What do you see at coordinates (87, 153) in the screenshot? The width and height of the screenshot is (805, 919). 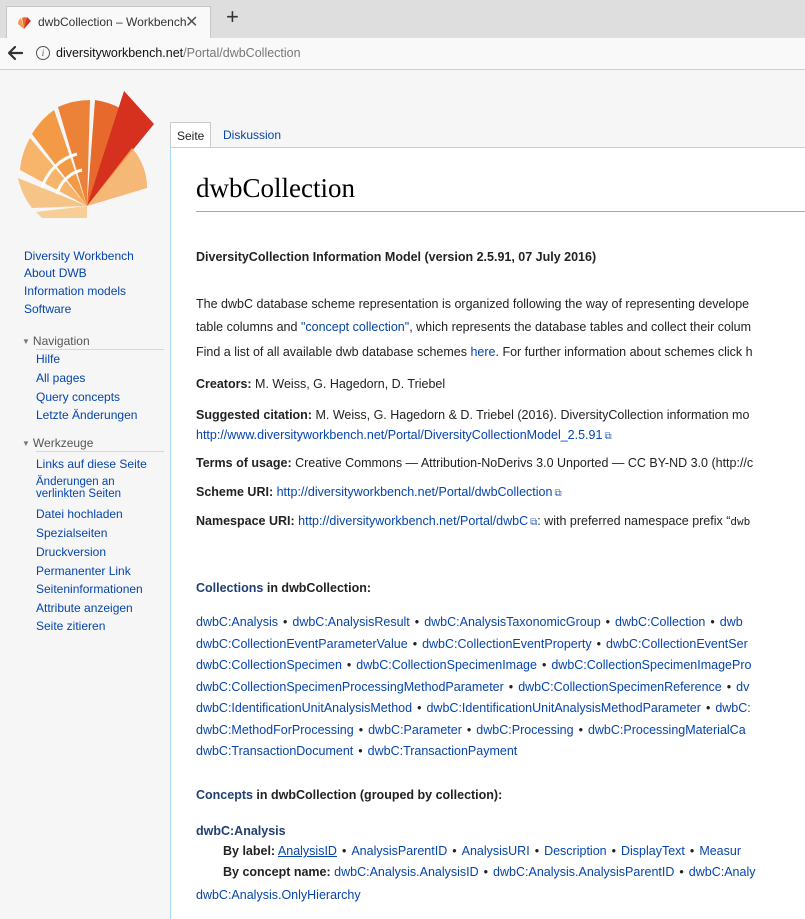 I see `diversity-workbench-logo` at bounding box center [87, 153].